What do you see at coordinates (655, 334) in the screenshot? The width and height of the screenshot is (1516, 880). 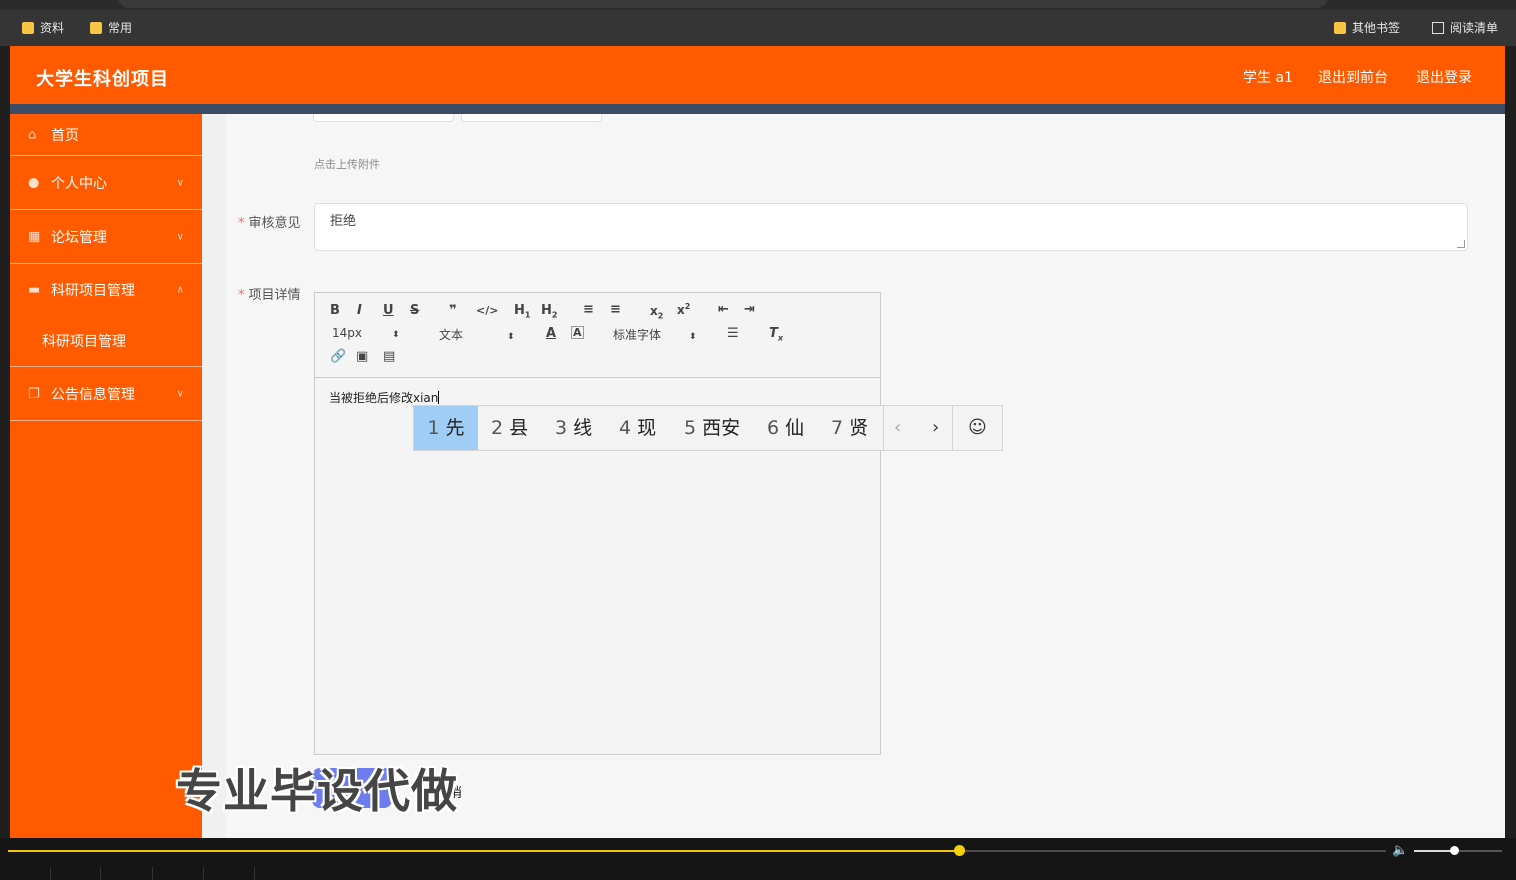 I see `font-family-select: 标准字体 ⬍` at bounding box center [655, 334].